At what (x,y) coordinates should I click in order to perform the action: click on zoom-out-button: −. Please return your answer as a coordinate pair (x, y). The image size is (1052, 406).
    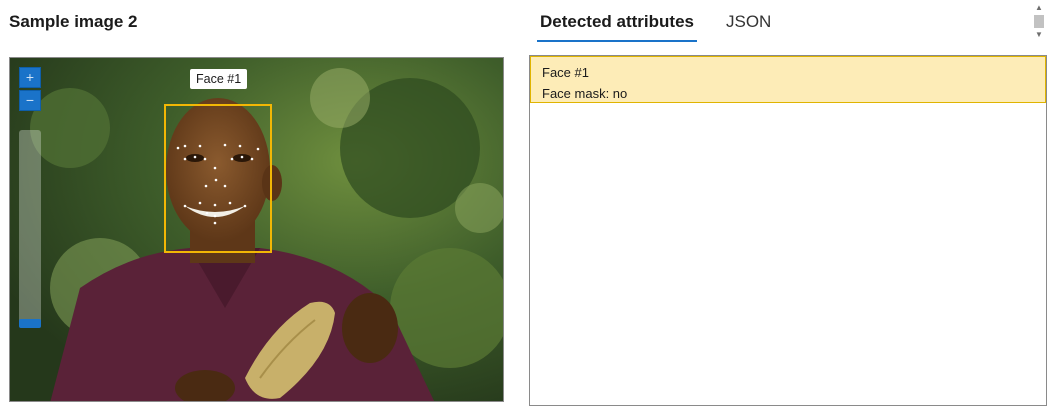
    Looking at the image, I should click on (30, 100).